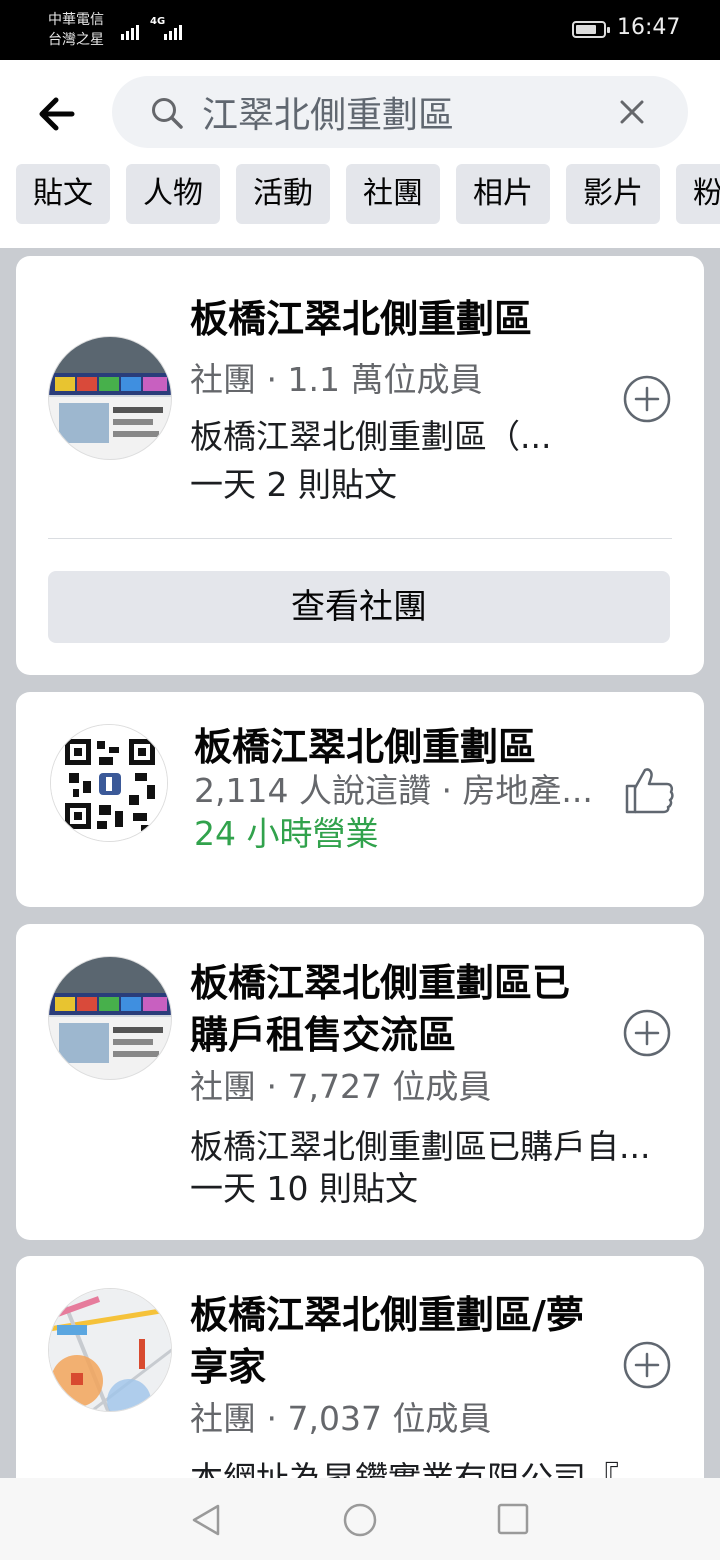  What do you see at coordinates (110, 1350) in the screenshot?
I see `group-avatar-map` at bounding box center [110, 1350].